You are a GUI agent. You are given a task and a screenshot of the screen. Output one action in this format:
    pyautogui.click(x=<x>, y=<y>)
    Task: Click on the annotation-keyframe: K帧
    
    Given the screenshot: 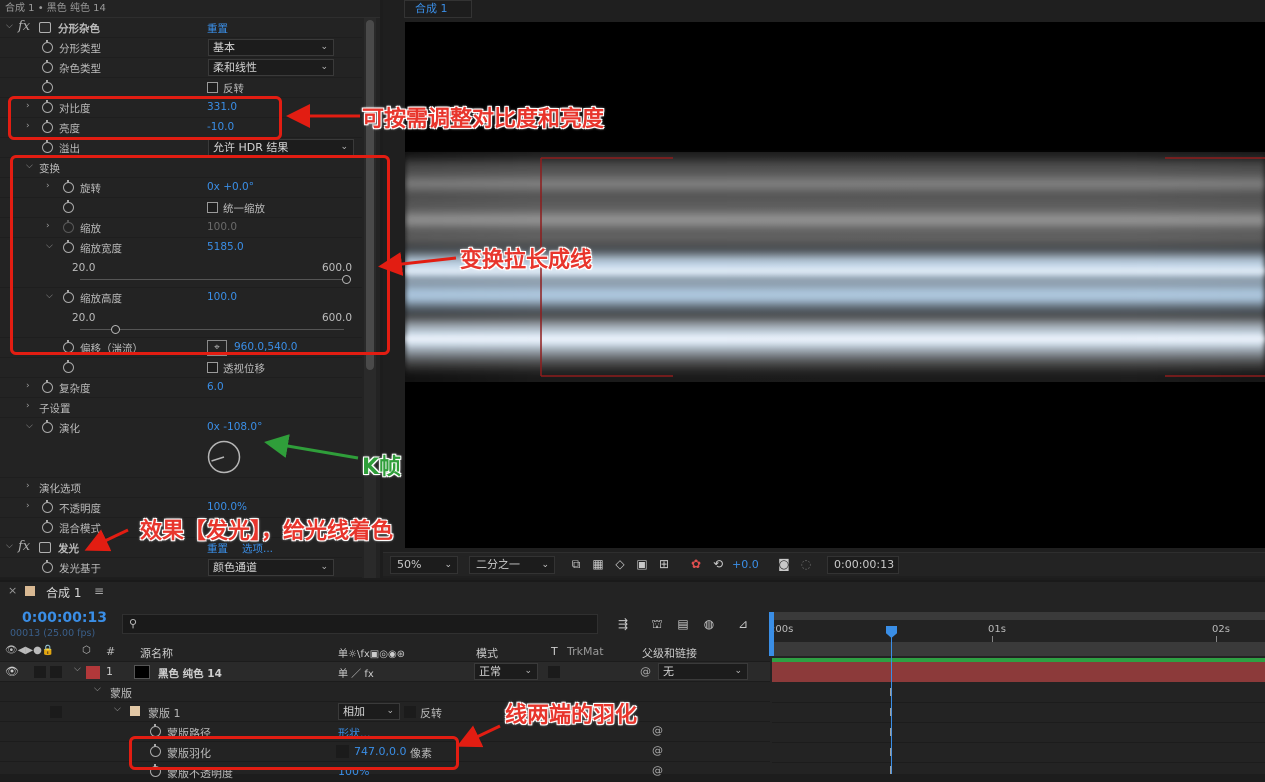 What is the action you would take?
    pyautogui.click(x=382, y=467)
    